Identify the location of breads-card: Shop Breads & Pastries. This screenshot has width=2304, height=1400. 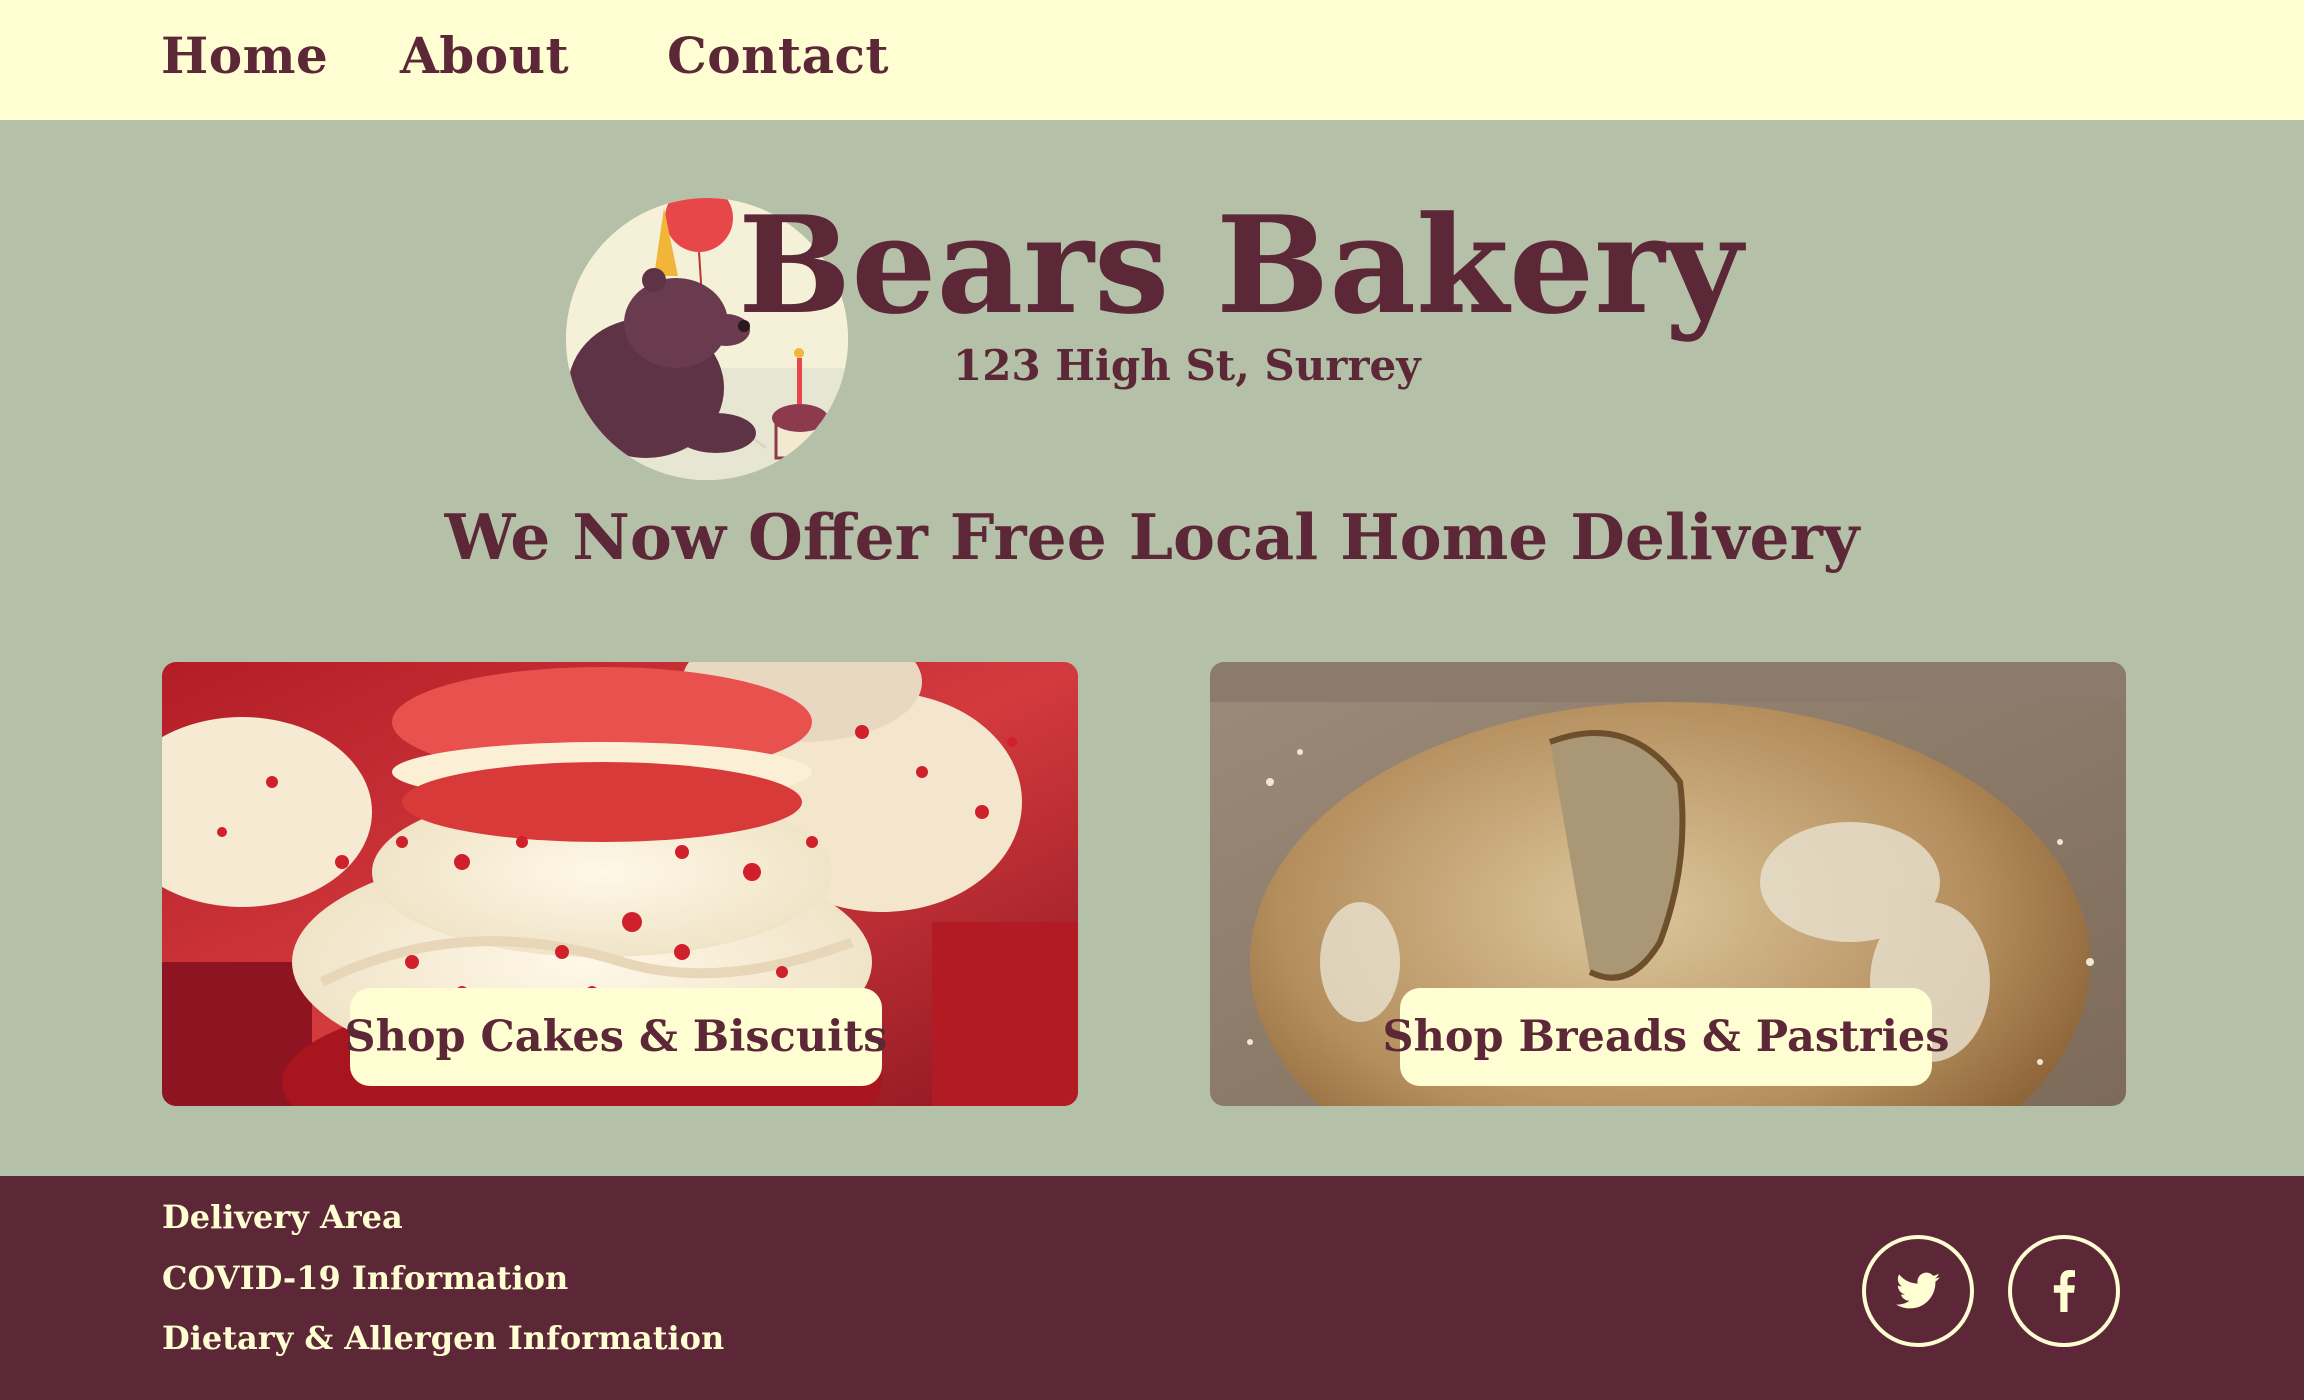
(1668, 884).